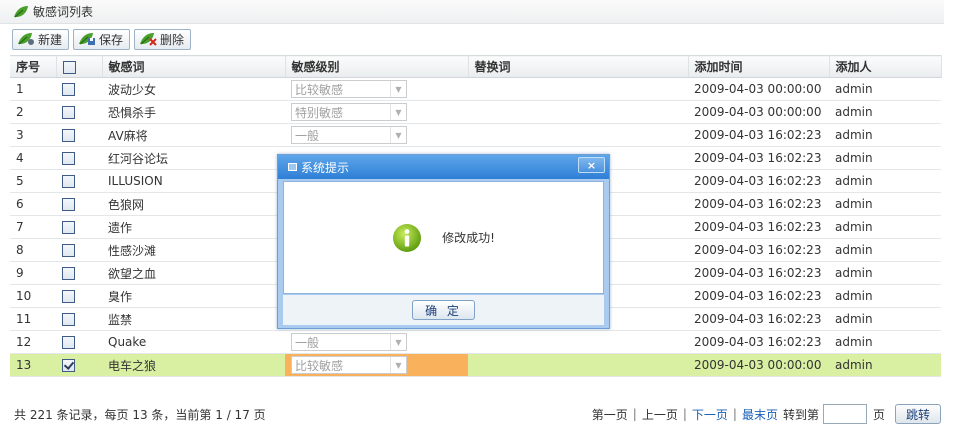 This screenshot has width=956, height=431. I want to click on word-cell: 红河谷论坛, so click(193, 158).